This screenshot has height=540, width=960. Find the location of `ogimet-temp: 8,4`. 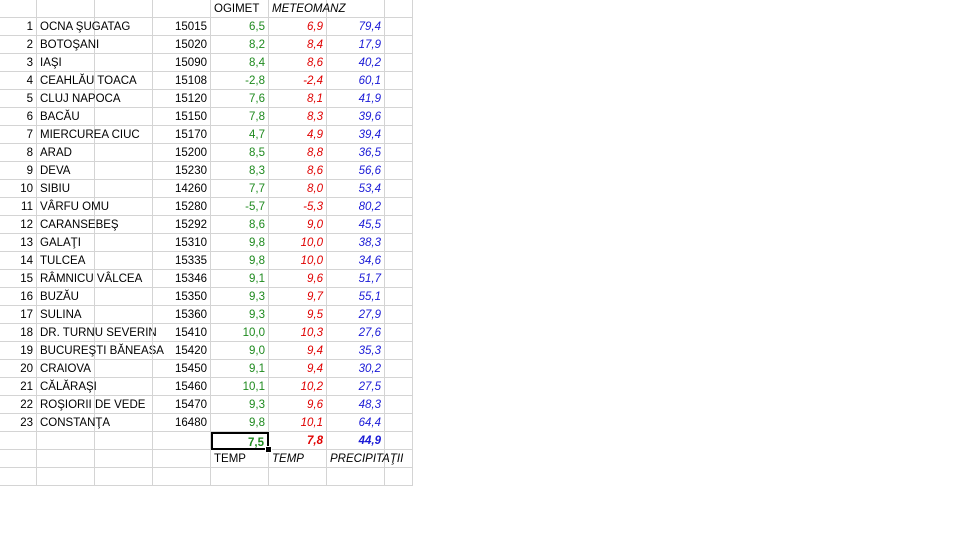

ogimet-temp: 8,4 is located at coordinates (240, 63).